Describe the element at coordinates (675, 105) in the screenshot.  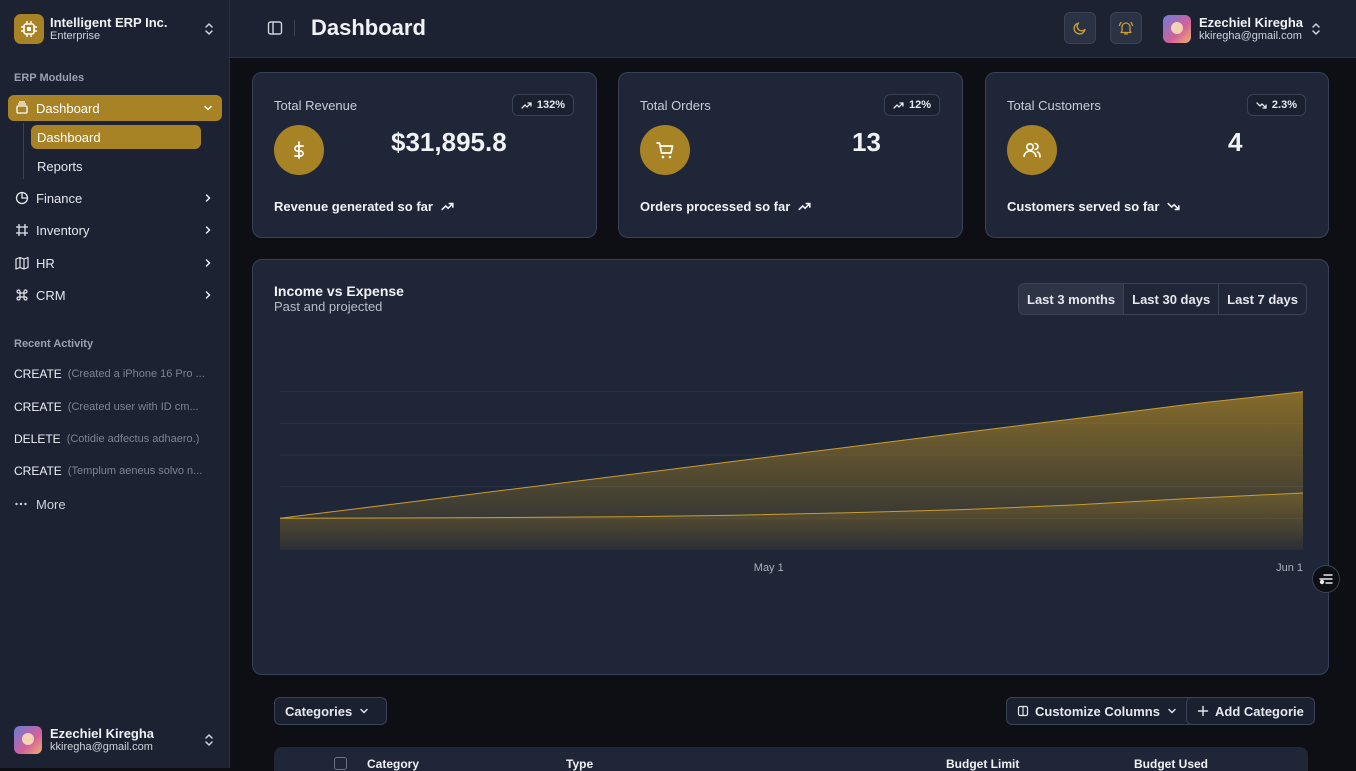
I see `kpi-title: Total Orders` at that location.